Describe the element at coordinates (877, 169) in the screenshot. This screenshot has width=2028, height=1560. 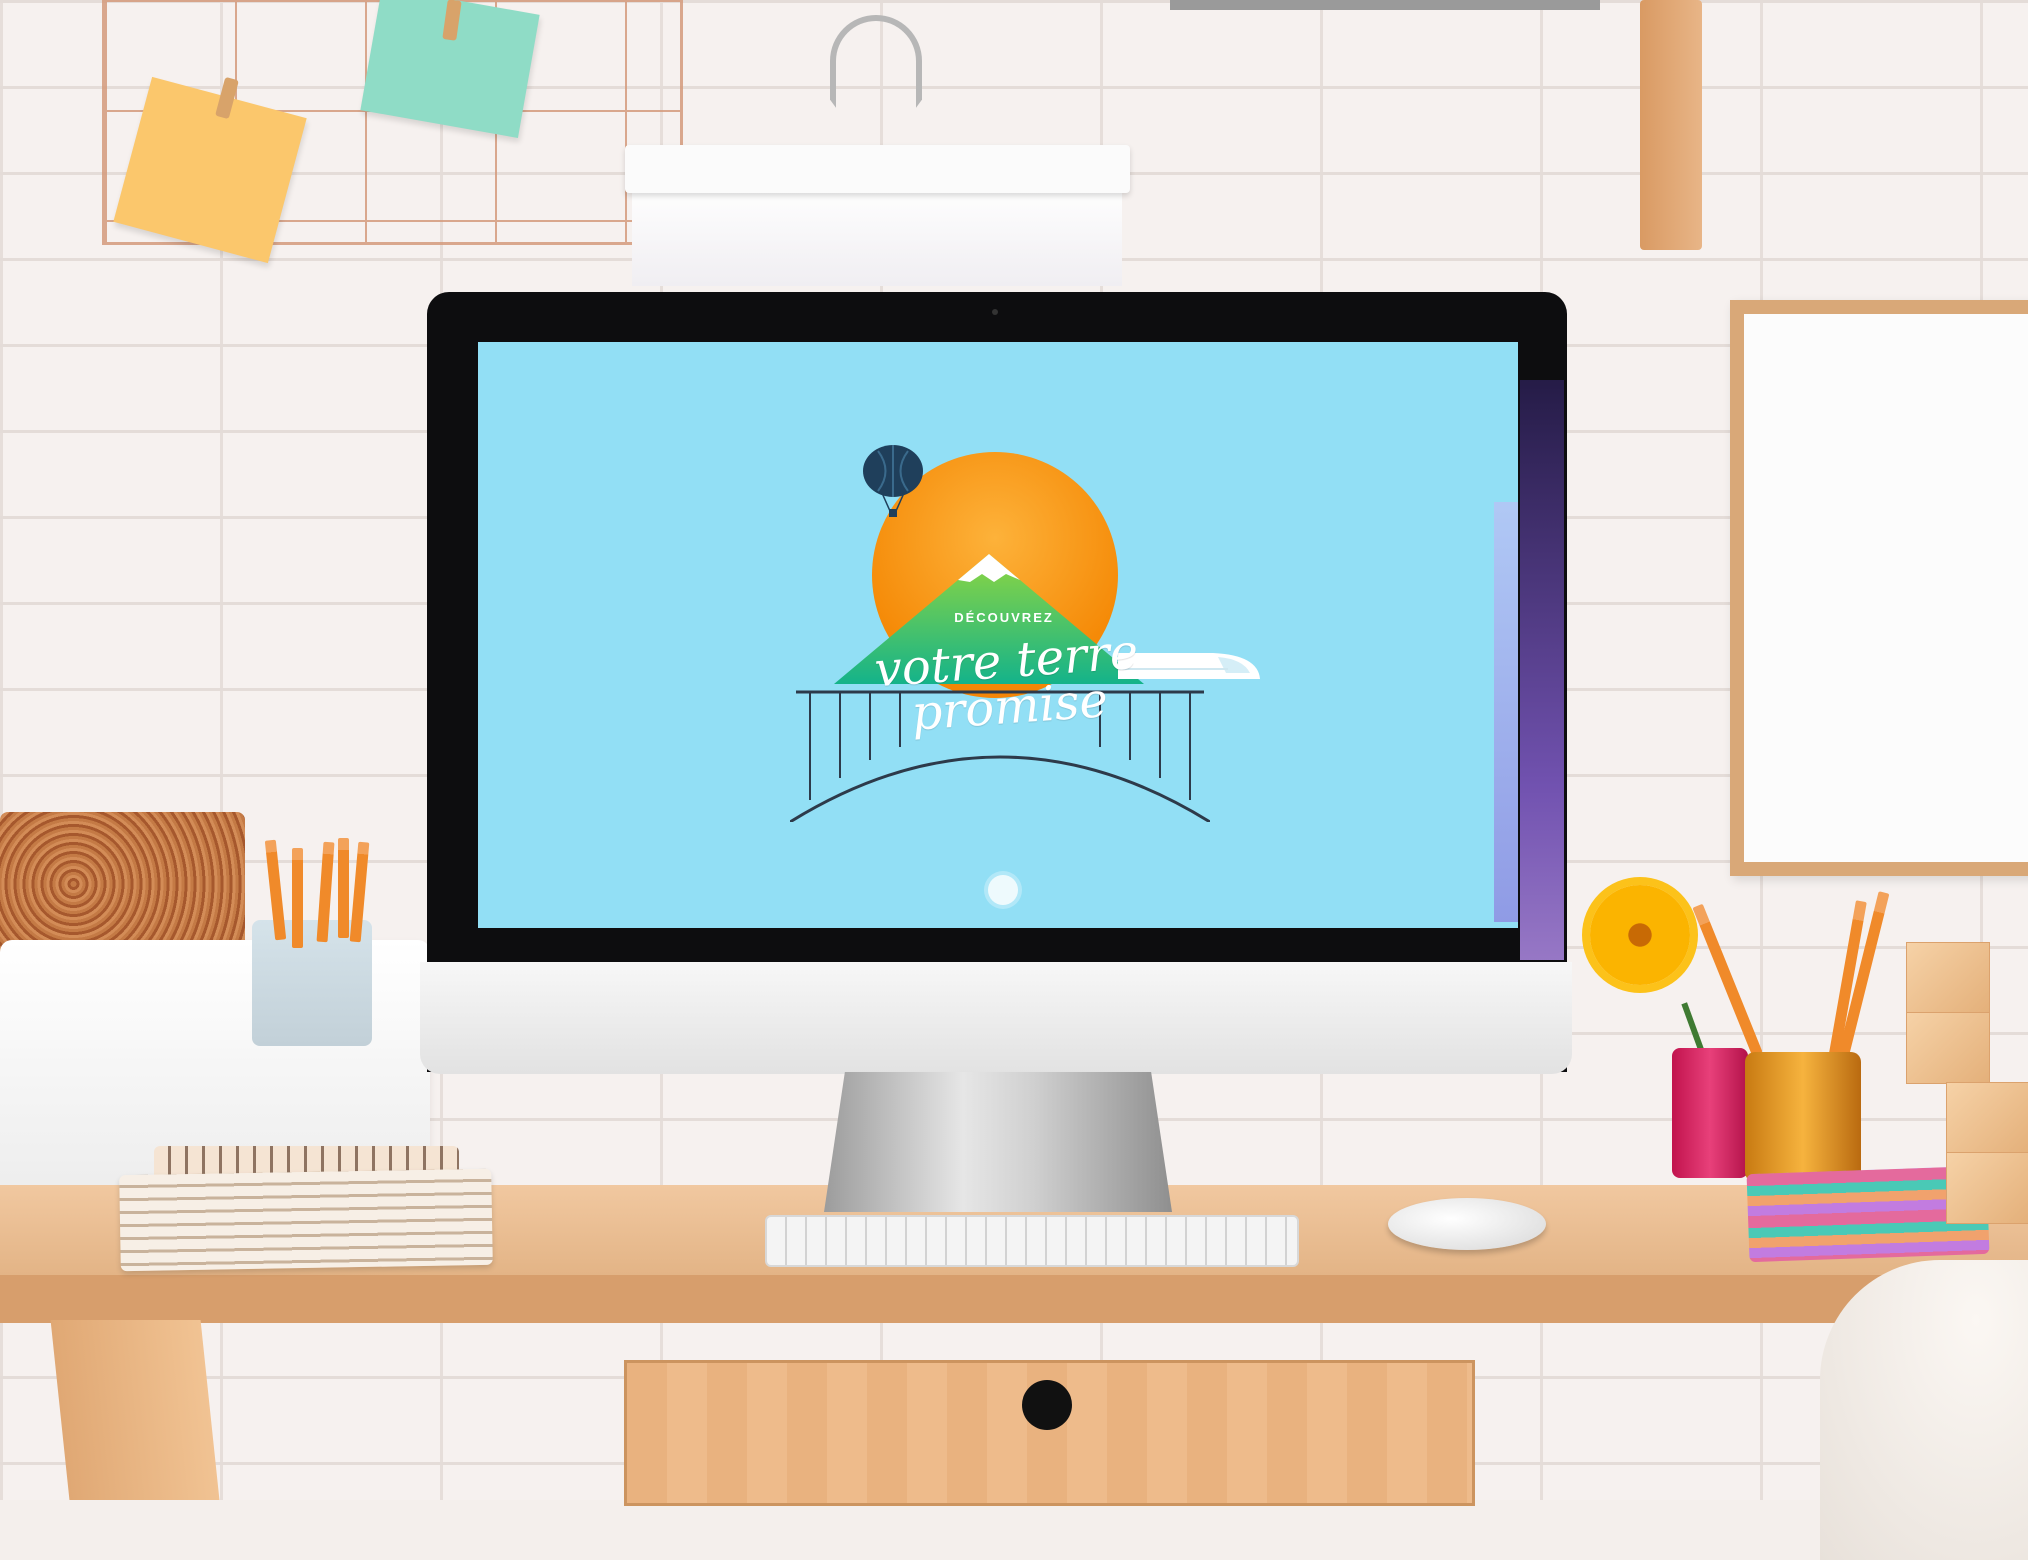
I see `hanger` at that location.